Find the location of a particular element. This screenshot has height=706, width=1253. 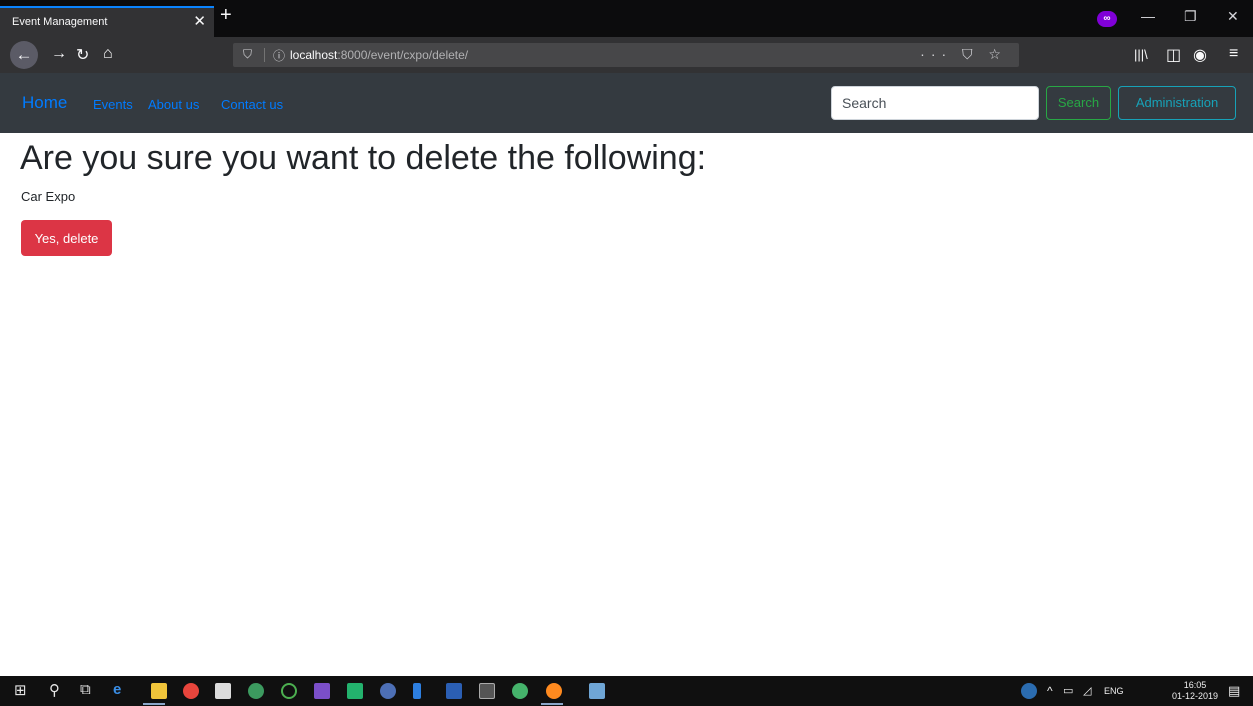

minimize-icon: — is located at coordinates (1148, 16).